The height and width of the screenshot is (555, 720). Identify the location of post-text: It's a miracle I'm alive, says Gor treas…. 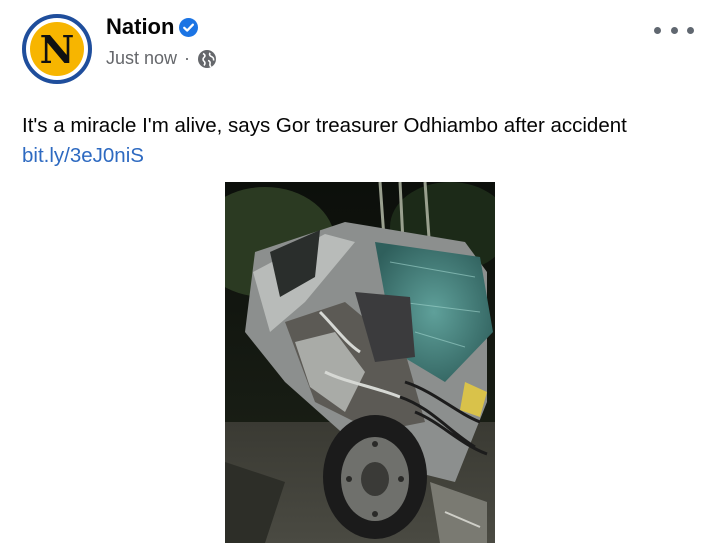
(324, 125).